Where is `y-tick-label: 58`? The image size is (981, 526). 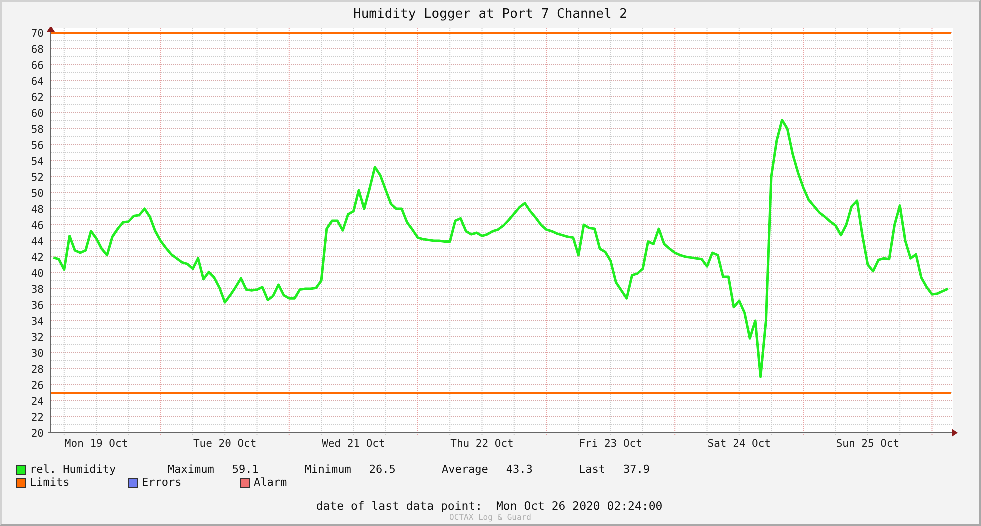 y-tick-label: 58 is located at coordinates (37, 130).